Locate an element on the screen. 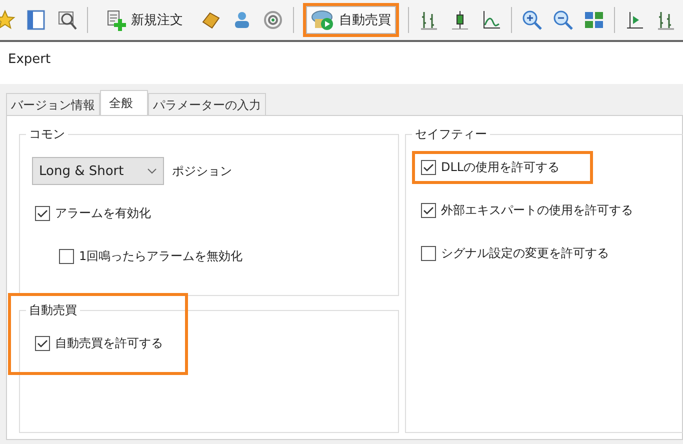 The width and height of the screenshot is (683, 444). star-icon is located at coordinates (8, 20).